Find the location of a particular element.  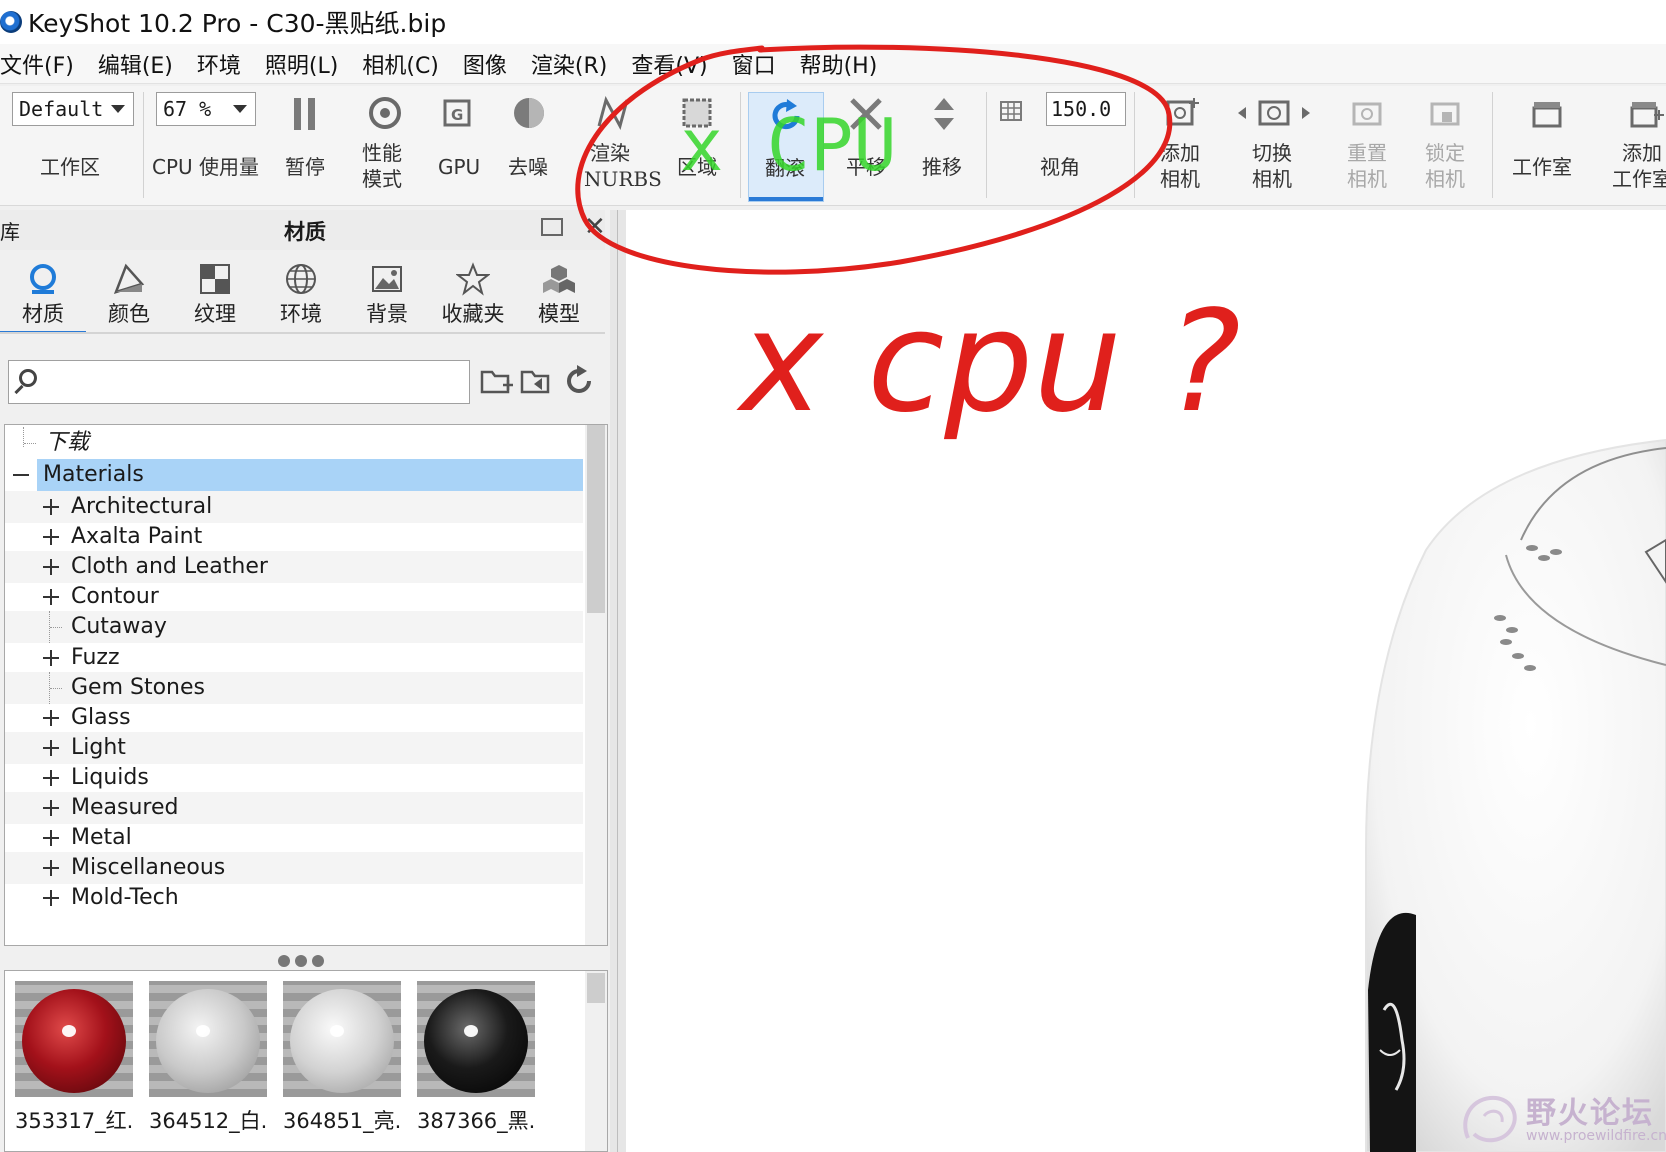

forum-watermark: 野火论坛 www.proewildfire.cn is located at coordinates (1561, 1119).